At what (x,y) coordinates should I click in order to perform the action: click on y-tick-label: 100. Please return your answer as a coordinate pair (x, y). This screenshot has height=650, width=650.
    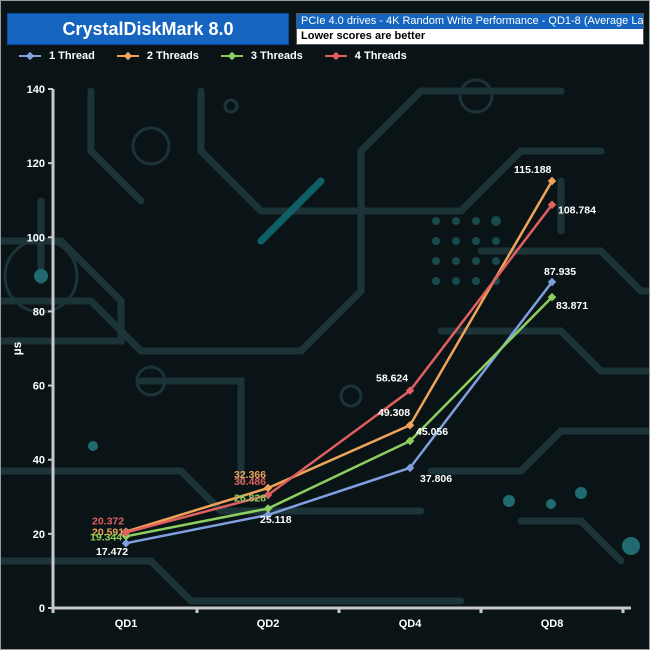
    Looking at the image, I should click on (36, 238).